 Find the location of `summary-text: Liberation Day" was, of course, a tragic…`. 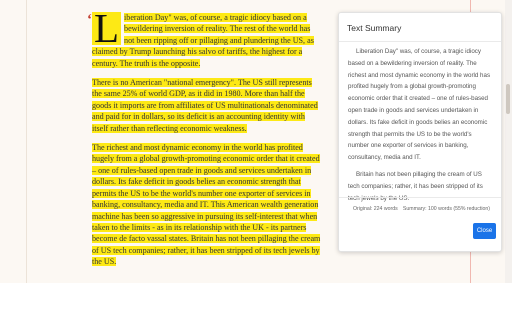

summary-text: Liberation Day" was, of course, a tragic… is located at coordinates (421, 127).